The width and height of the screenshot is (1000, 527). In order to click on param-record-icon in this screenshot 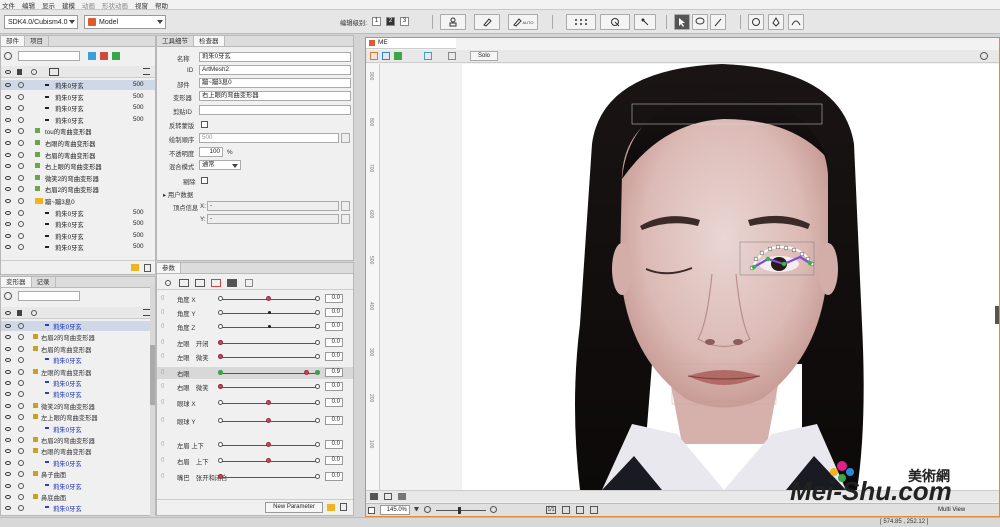, I will do `click(168, 283)`.